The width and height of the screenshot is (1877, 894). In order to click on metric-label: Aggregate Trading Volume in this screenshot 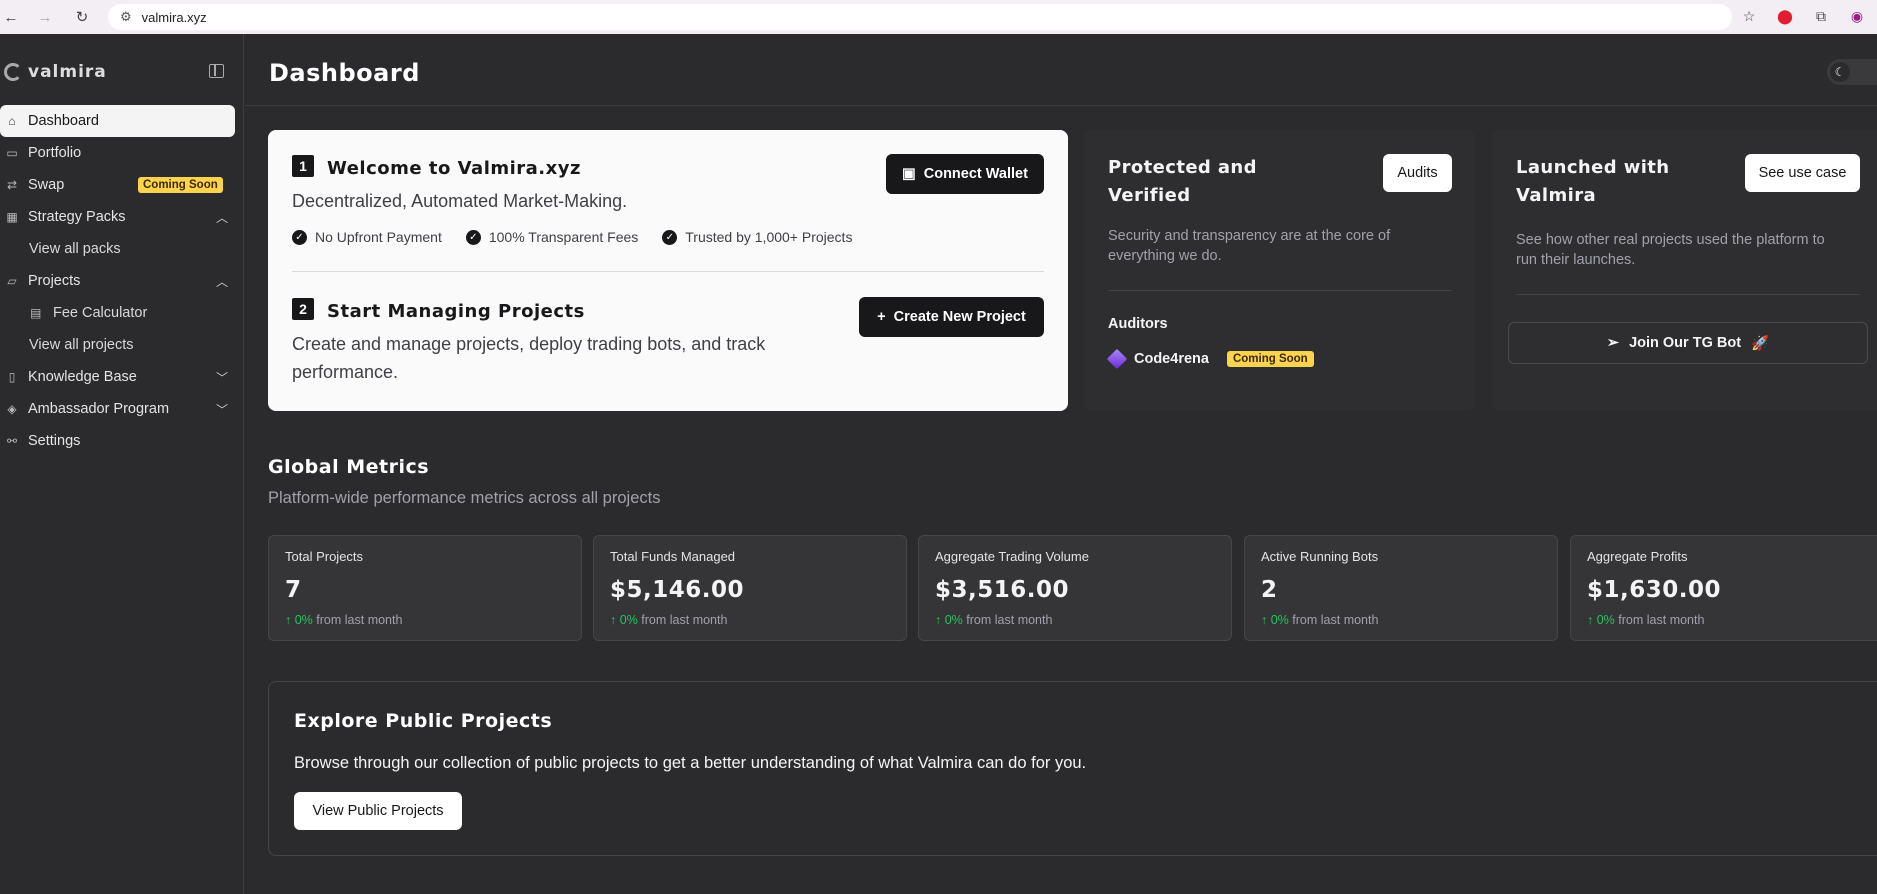, I will do `click(1012, 556)`.